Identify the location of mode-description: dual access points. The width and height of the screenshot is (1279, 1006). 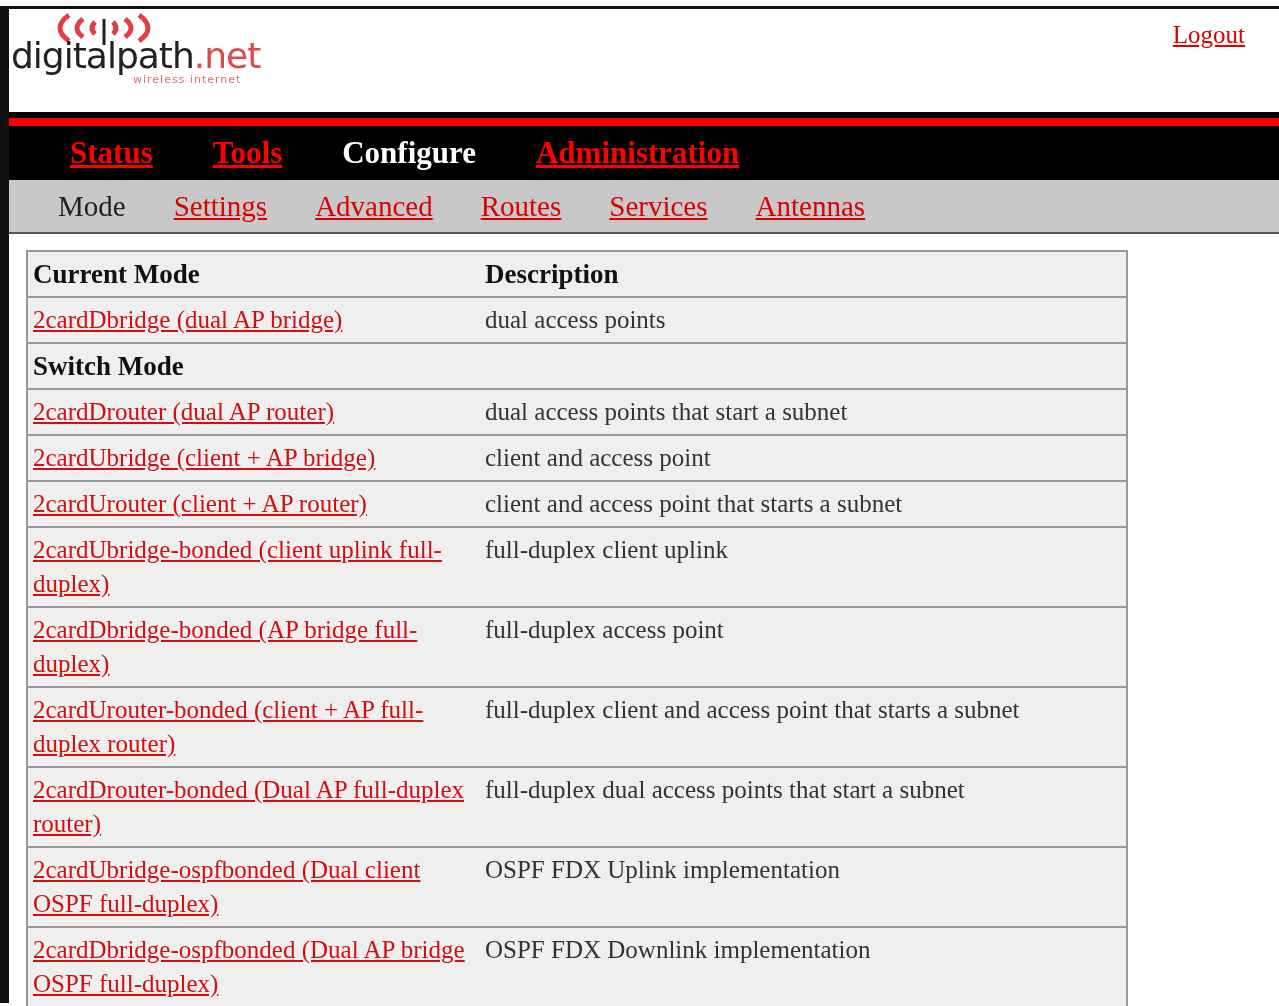
(575, 319).